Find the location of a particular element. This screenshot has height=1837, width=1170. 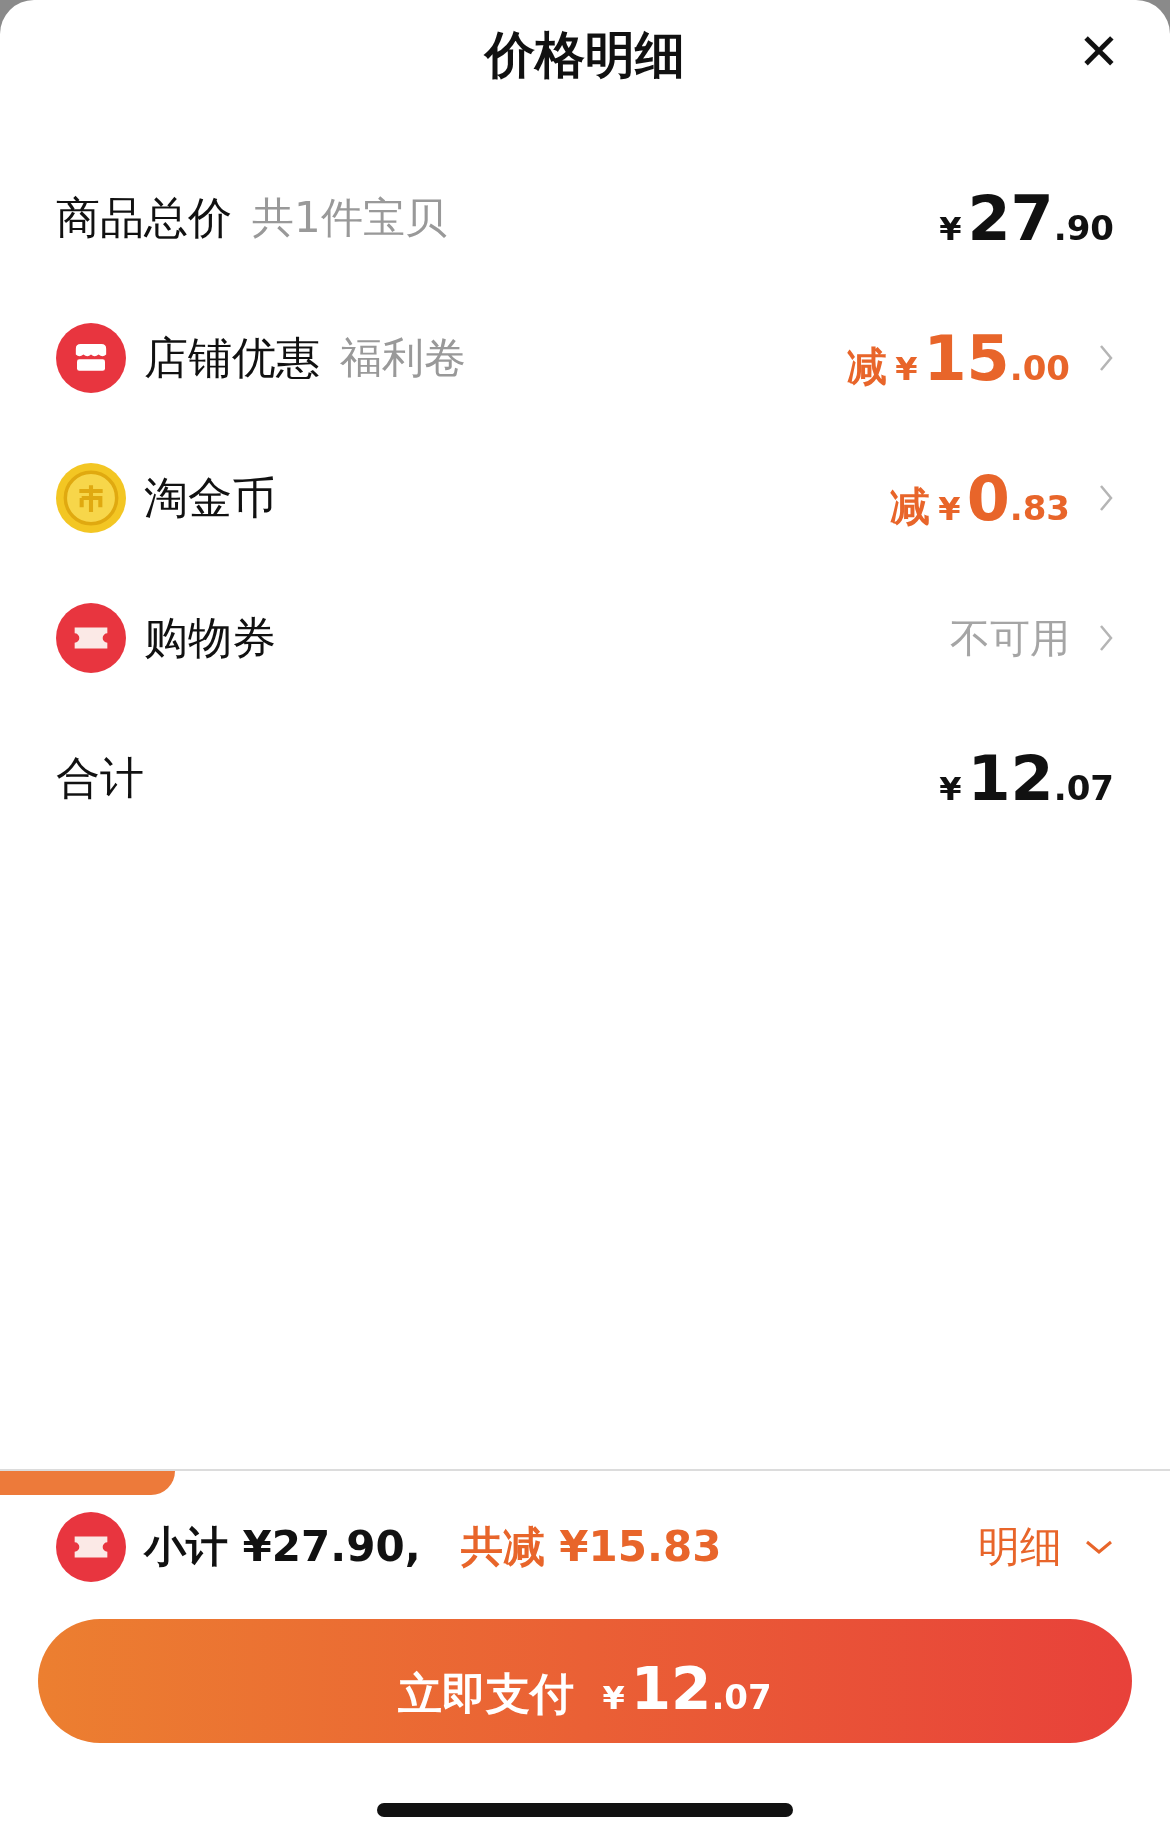

price-amount: ¥12.07 is located at coordinates (1026, 778).